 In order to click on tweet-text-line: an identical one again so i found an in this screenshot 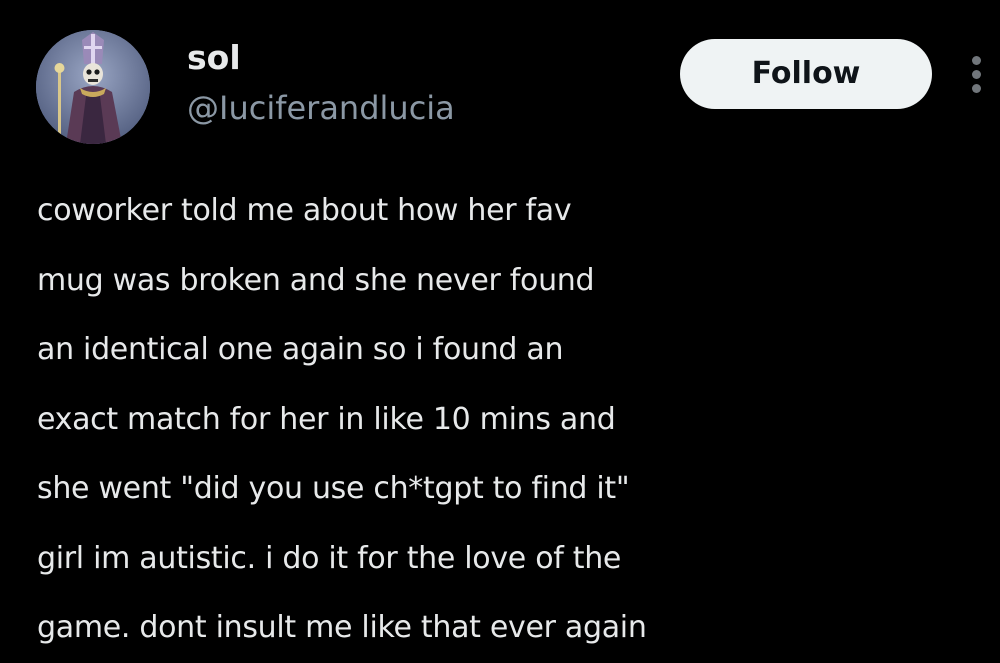, I will do `click(300, 349)`.